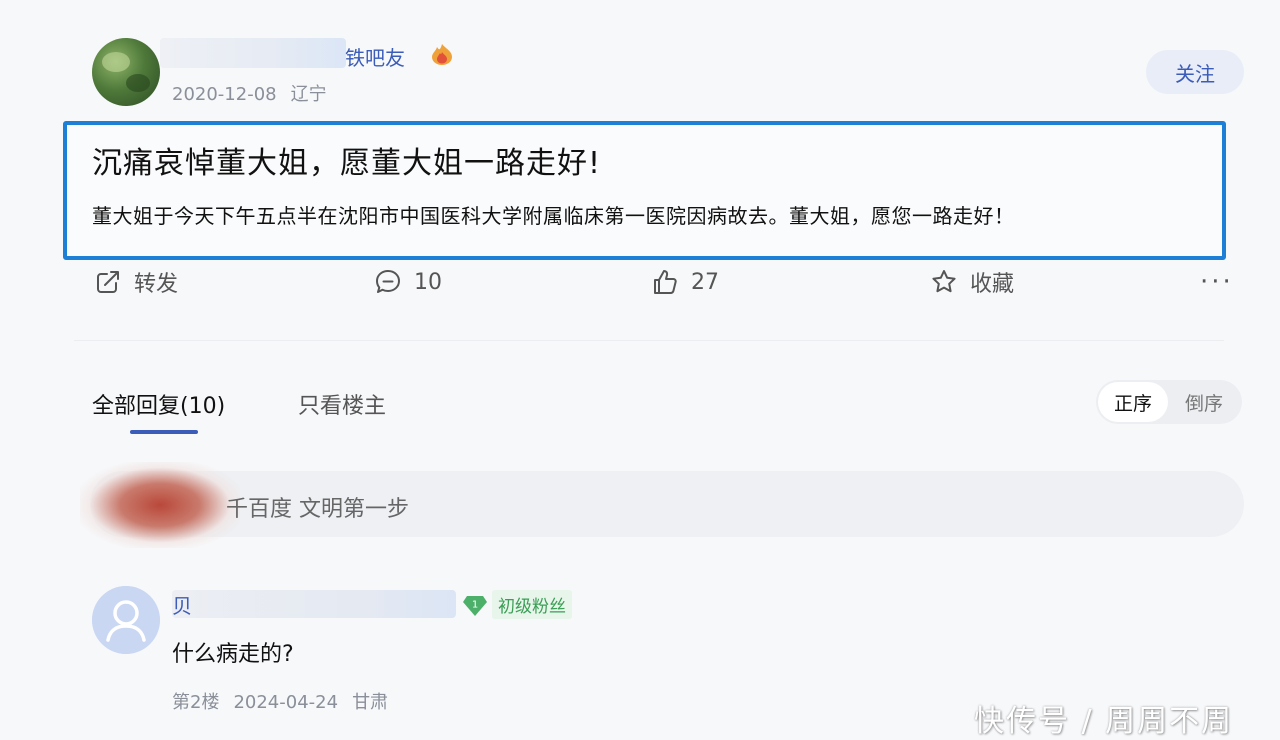  I want to click on commenter-avatar, so click(126, 620).